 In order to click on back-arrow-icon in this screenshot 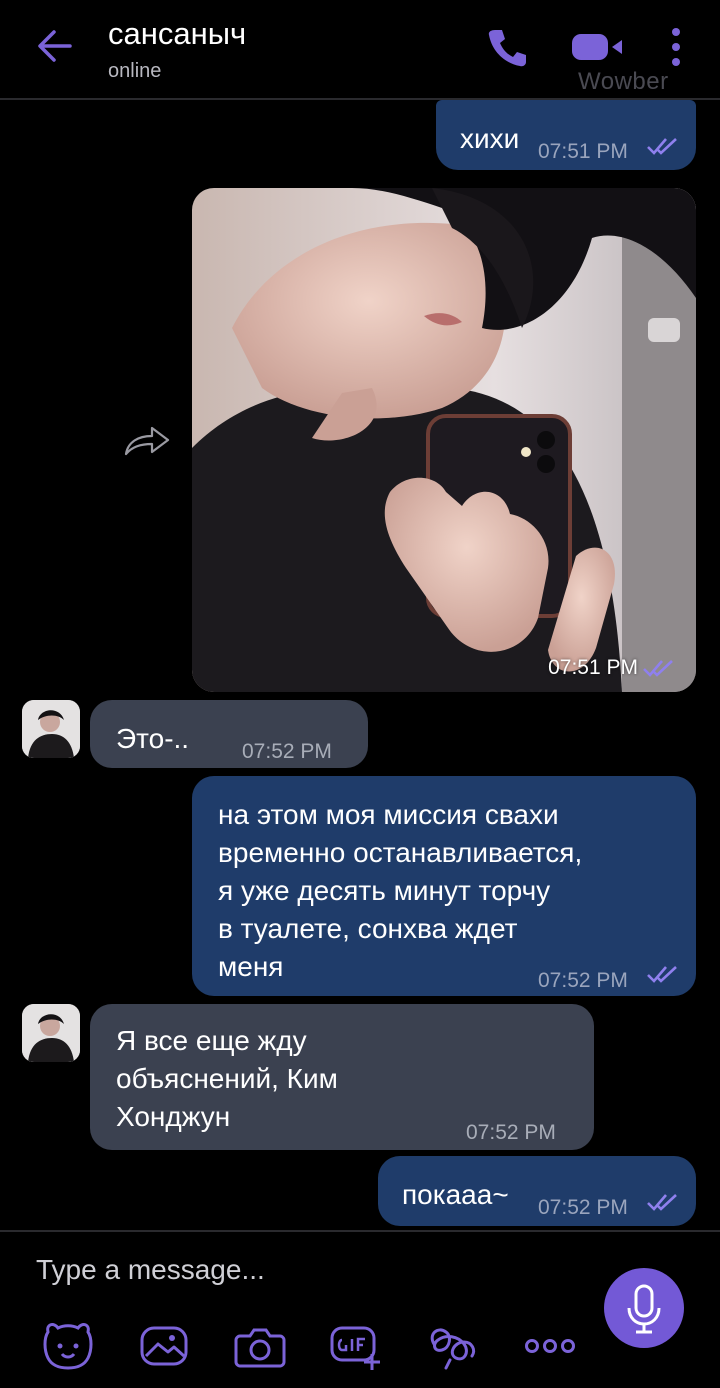, I will do `click(54, 46)`.